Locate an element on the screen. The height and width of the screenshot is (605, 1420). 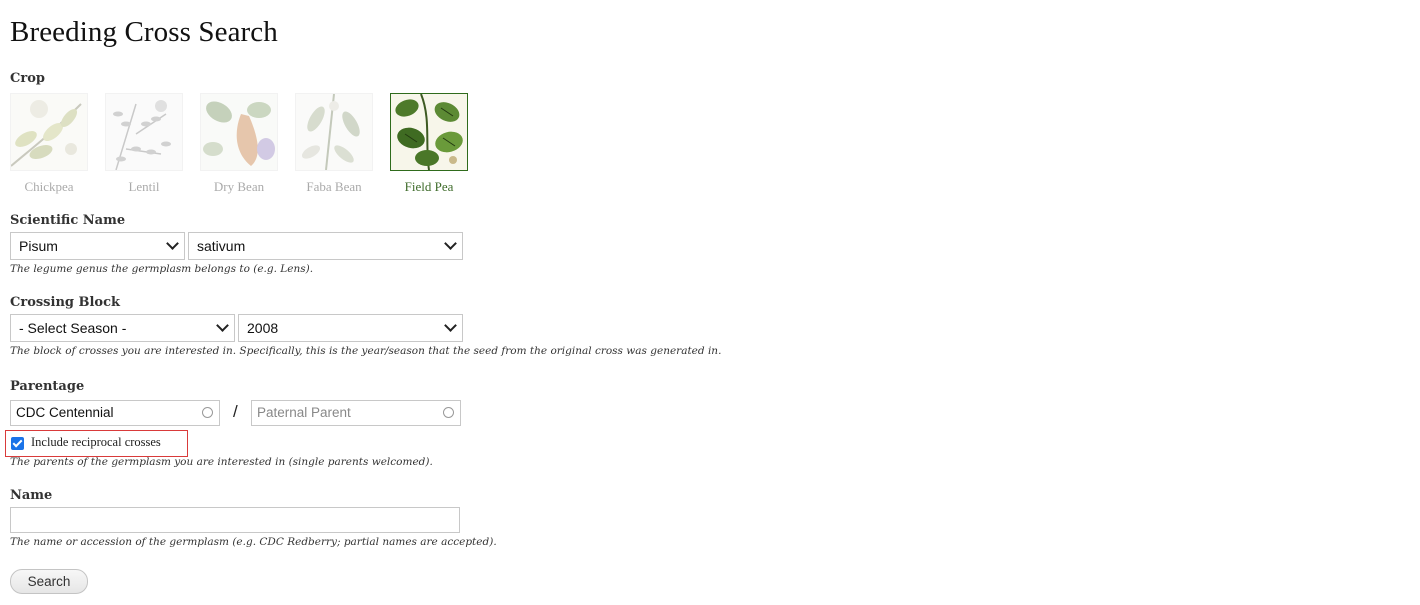
paternal-parent-input: Paternal Parent is located at coordinates (356, 413).